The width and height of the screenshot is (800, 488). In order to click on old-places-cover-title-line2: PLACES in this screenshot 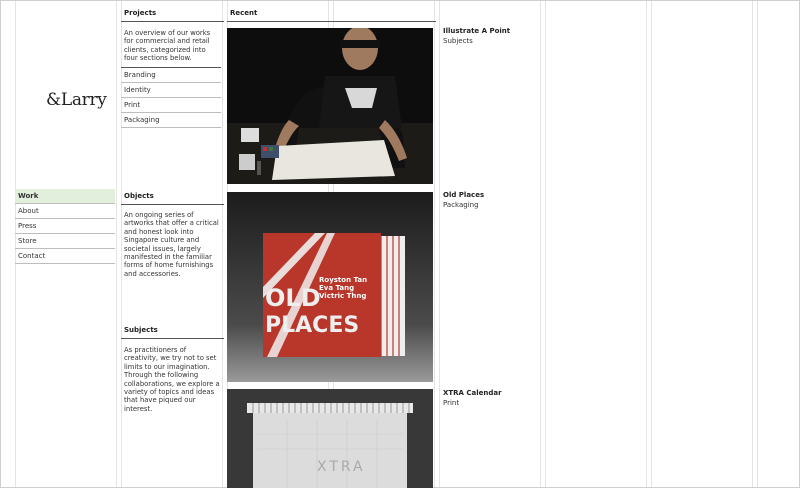, I will do `click(312, 325)`.